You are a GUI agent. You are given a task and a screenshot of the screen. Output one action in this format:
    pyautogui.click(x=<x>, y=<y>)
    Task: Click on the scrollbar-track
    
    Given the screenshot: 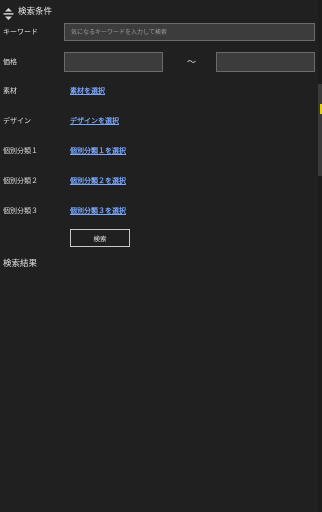 What is the action you would take?
    pyautogui.click(x=320, y=256)
    